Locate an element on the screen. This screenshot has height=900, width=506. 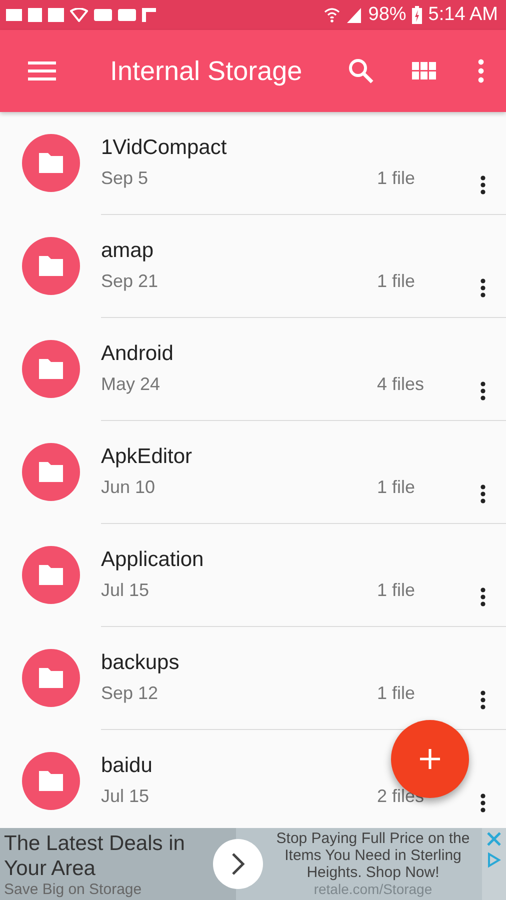
folder-name: 1VidCompact is located at coordinates (164, 148).